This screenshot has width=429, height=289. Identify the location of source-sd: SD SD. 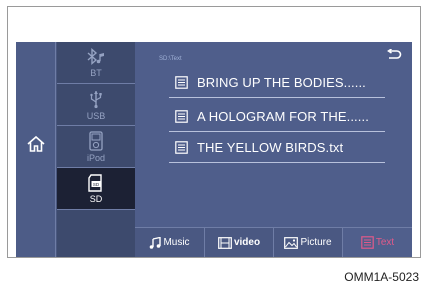
(96, 189).